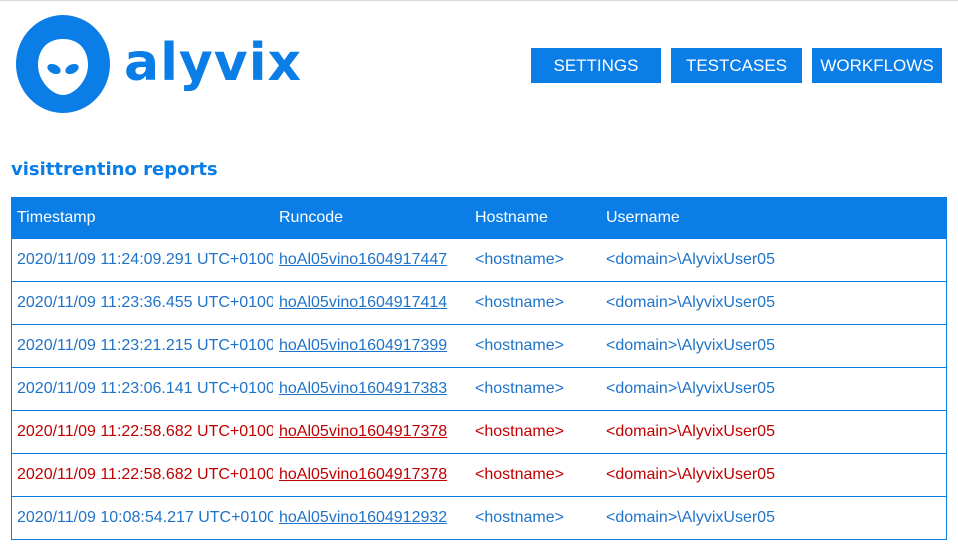  I want to click on timestamp-cell-text: 2020/11/09 11:23:36.455 UTC+0100, so click(145, 302).